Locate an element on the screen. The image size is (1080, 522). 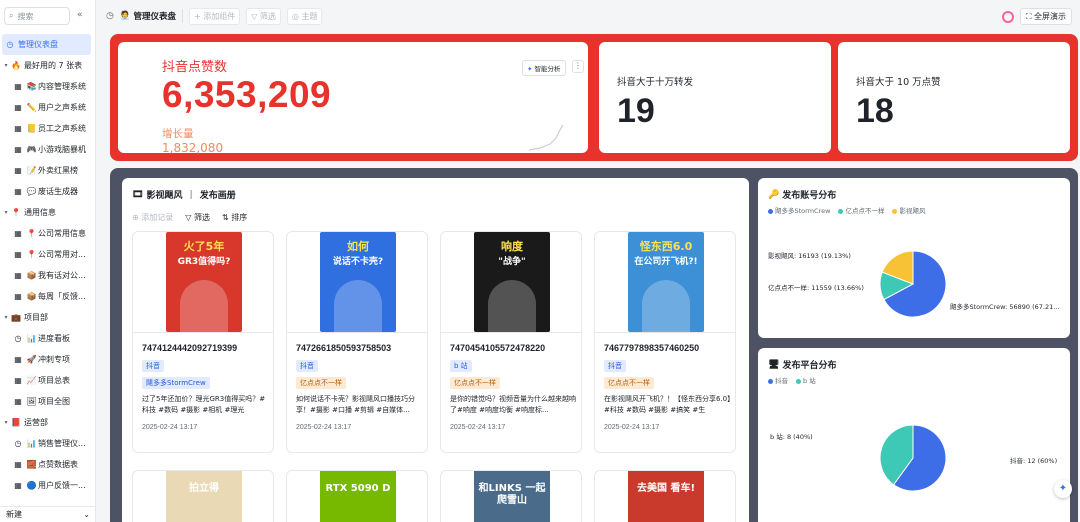
record-id: 7470454105572478220 is located at coordinates (498, 348).